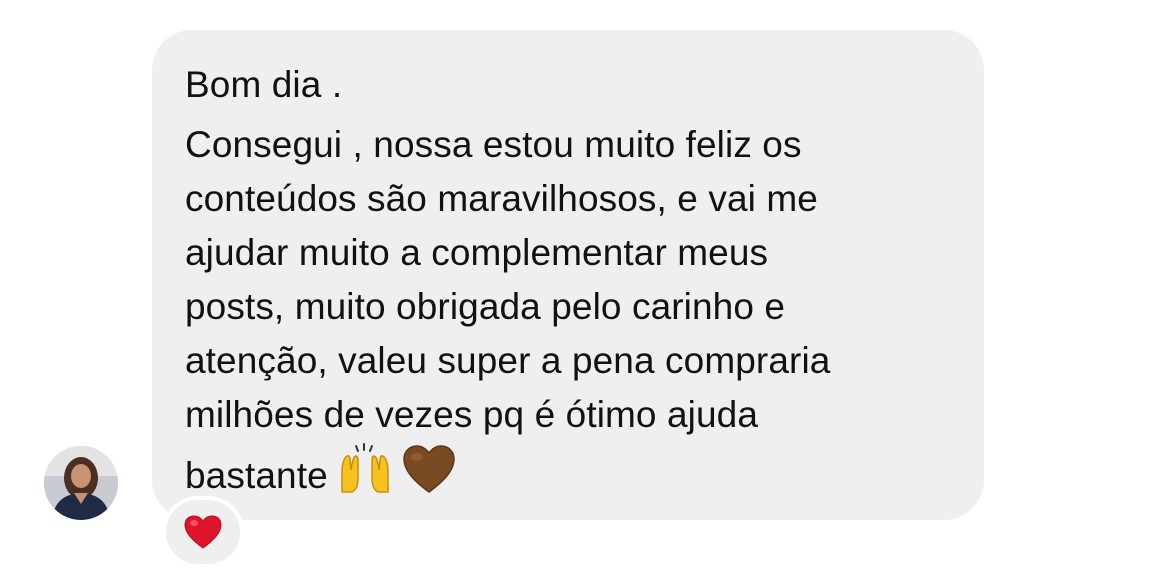 This screenshot has height=582, width=1156. Describe the element at coordinates (485, 306) in the screenshot. I see `message-line: posts, muito obrigada pelo carinho e` at that location.